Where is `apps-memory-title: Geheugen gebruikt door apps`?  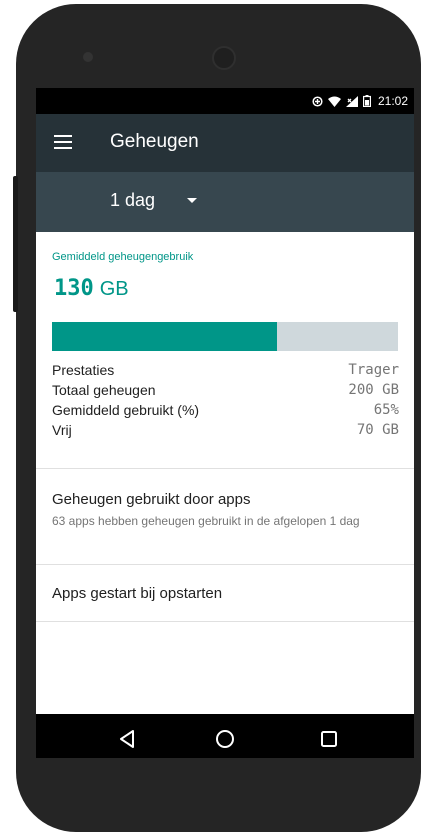
apps-memory-title: Geheugen gebruikt door apps is located at coordinates (151, 499).